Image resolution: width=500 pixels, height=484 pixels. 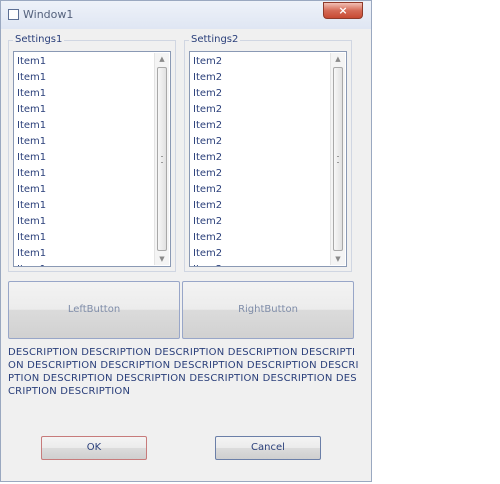 I want to click on window-title: Window1, so click(x=48, y=14).